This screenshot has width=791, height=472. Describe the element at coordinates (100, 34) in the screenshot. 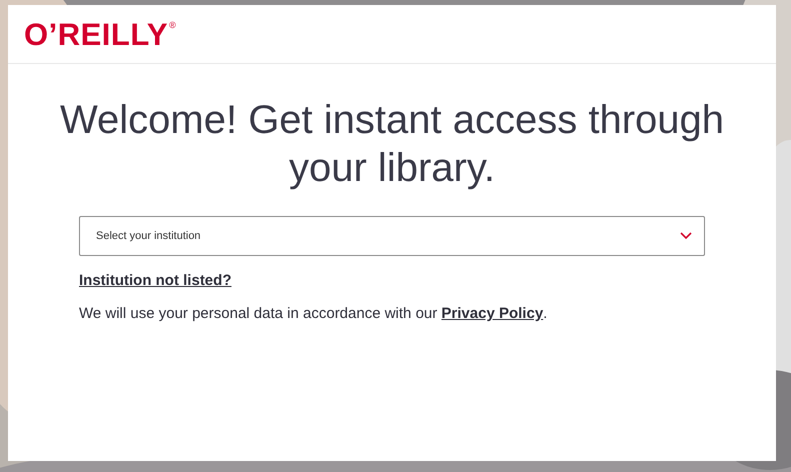

I see `logo: O’REILLY$^{®}$` at that location.